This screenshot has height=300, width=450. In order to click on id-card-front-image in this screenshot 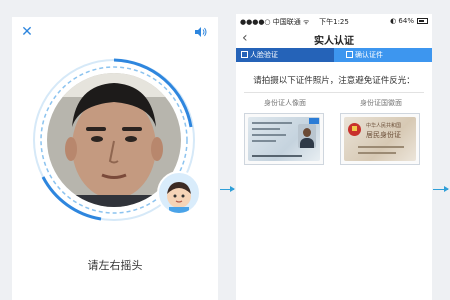, I will do `click(284, 139)`.